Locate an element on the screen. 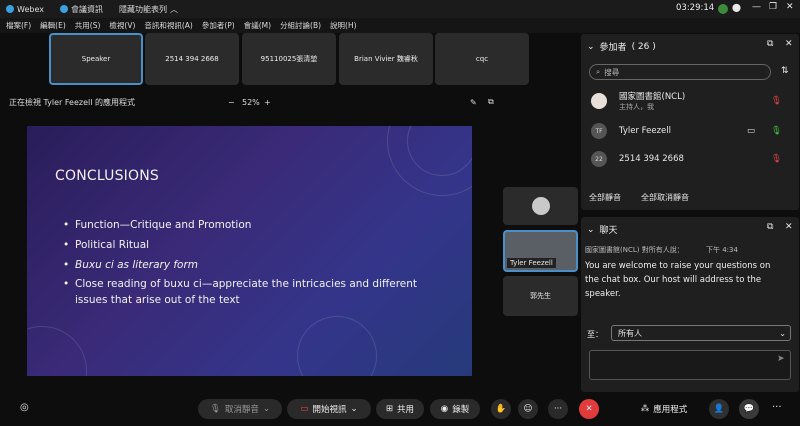 Image resolution: width=800 pixels, height=426 pixels. search-placeholder: 搜尋 is located at coordinates (612, 72).